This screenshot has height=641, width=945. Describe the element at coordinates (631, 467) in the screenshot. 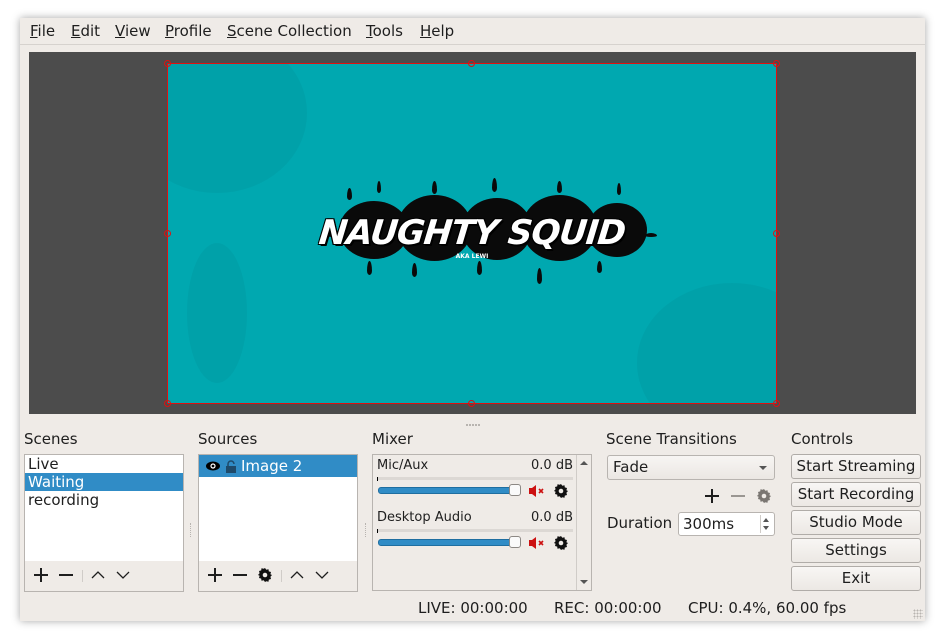

I see `transition-selected-value: Fade` at that location.